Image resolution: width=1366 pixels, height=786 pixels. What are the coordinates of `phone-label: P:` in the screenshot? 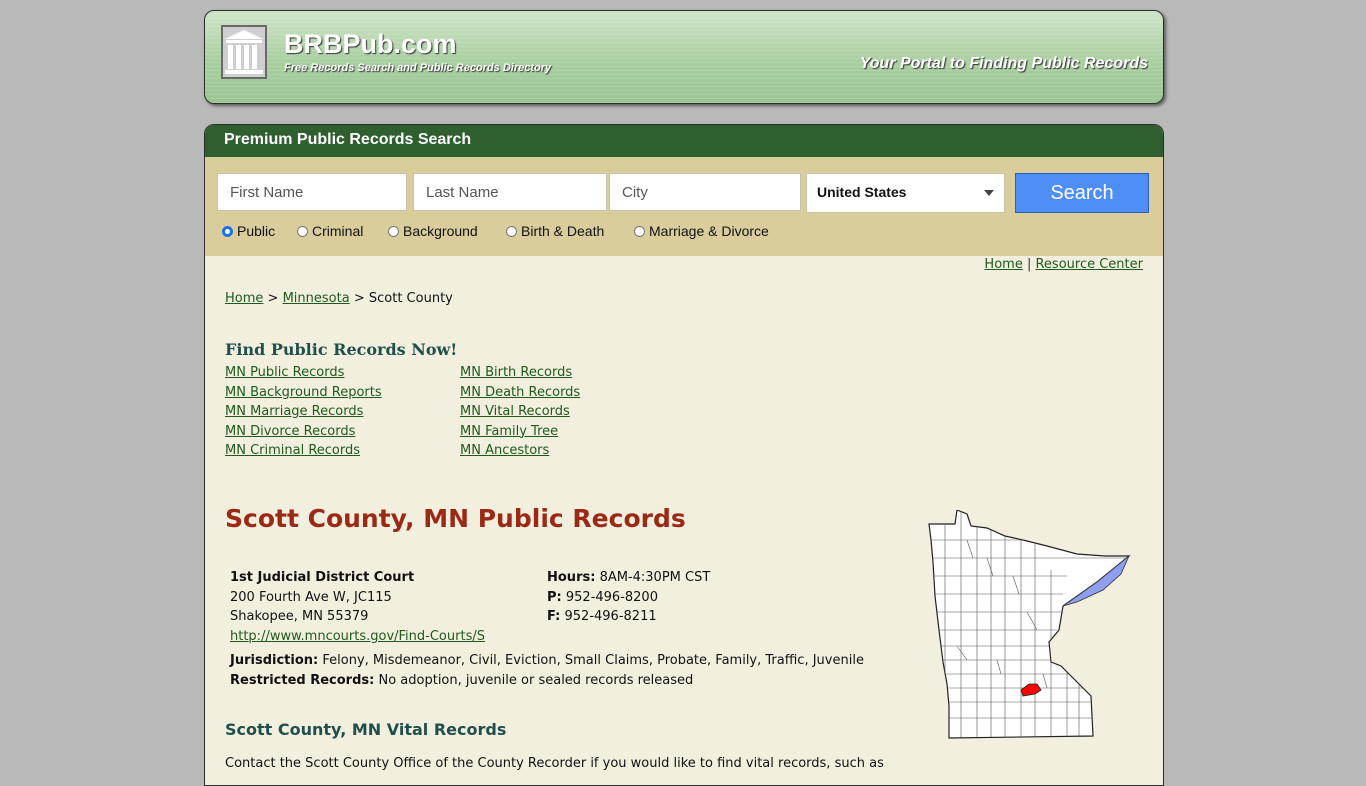 It's located at (554, 597).